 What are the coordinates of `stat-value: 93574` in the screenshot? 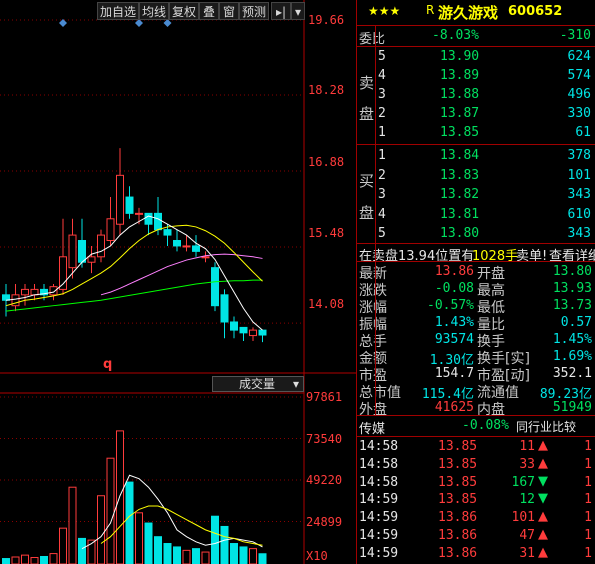 It's located at (454, 339).